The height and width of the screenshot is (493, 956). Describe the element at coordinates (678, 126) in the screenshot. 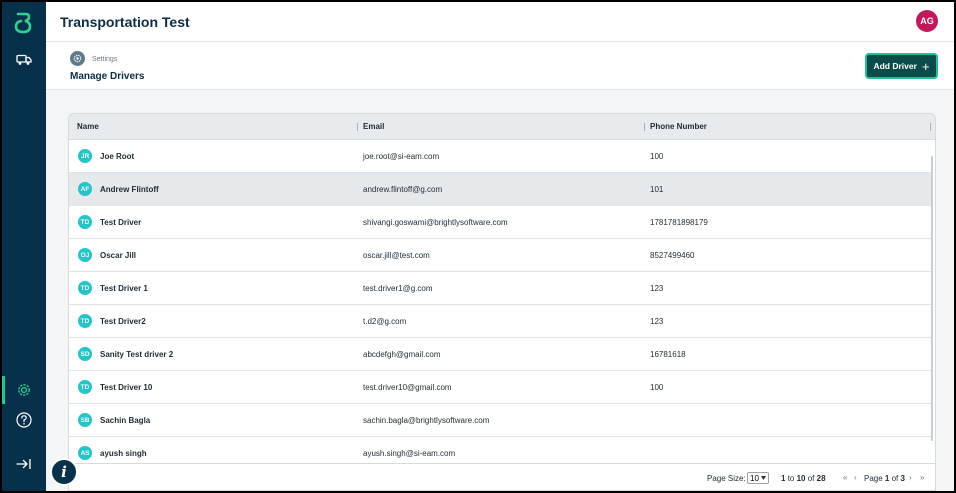

I see `column-header-phone: Phone Number` at that location.